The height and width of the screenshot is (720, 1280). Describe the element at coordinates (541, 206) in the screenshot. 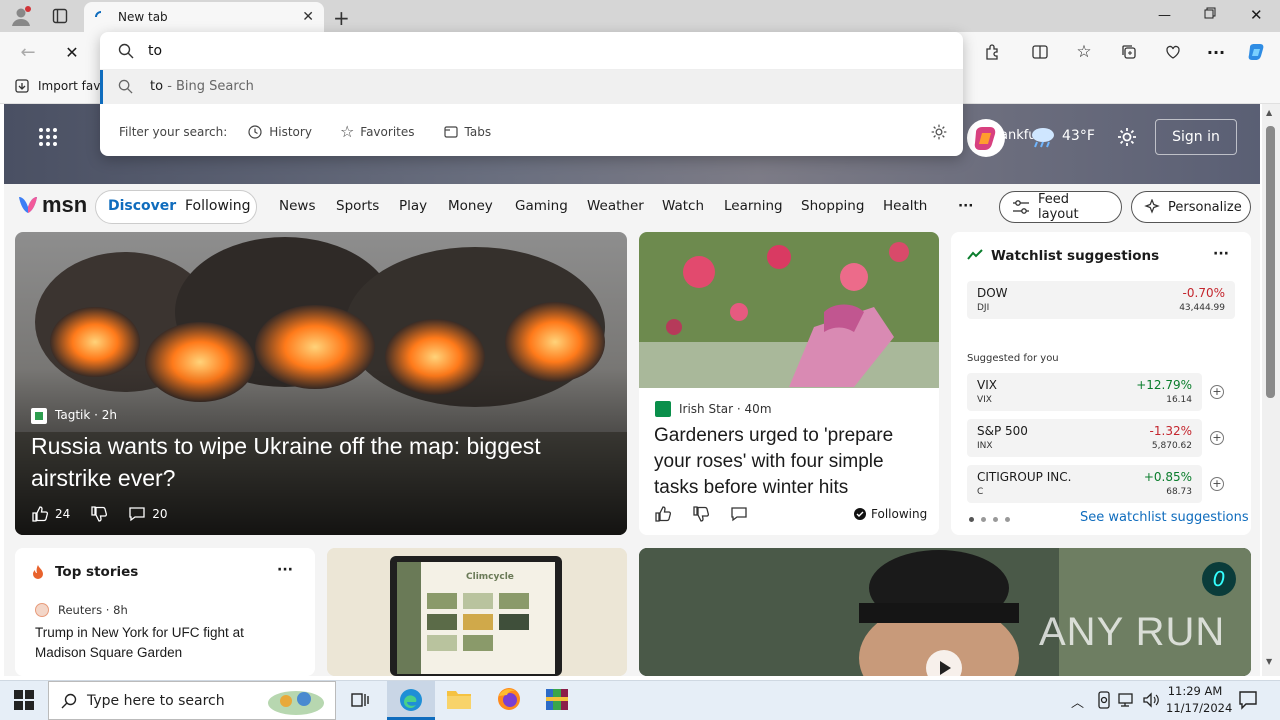

I see `nav-gaming: Gaming` at that location.